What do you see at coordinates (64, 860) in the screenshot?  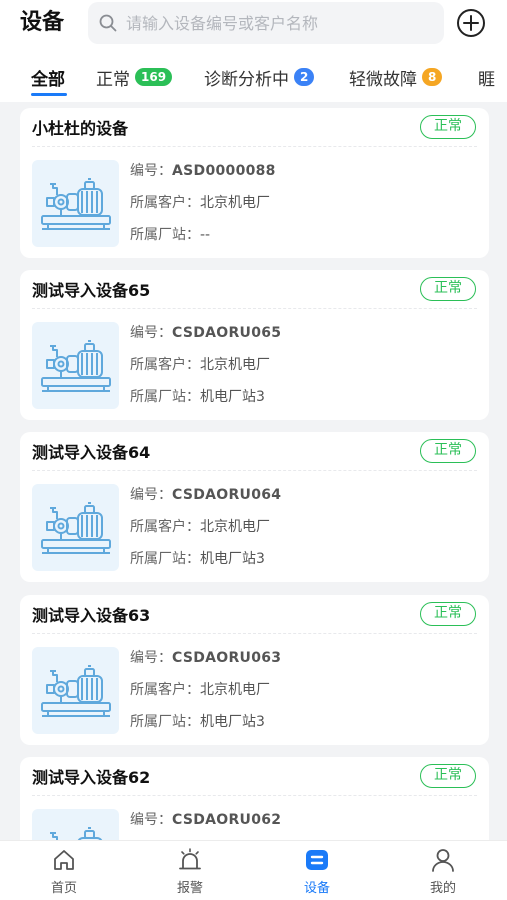 I see `home-icon` at bounding box center [64, 860].